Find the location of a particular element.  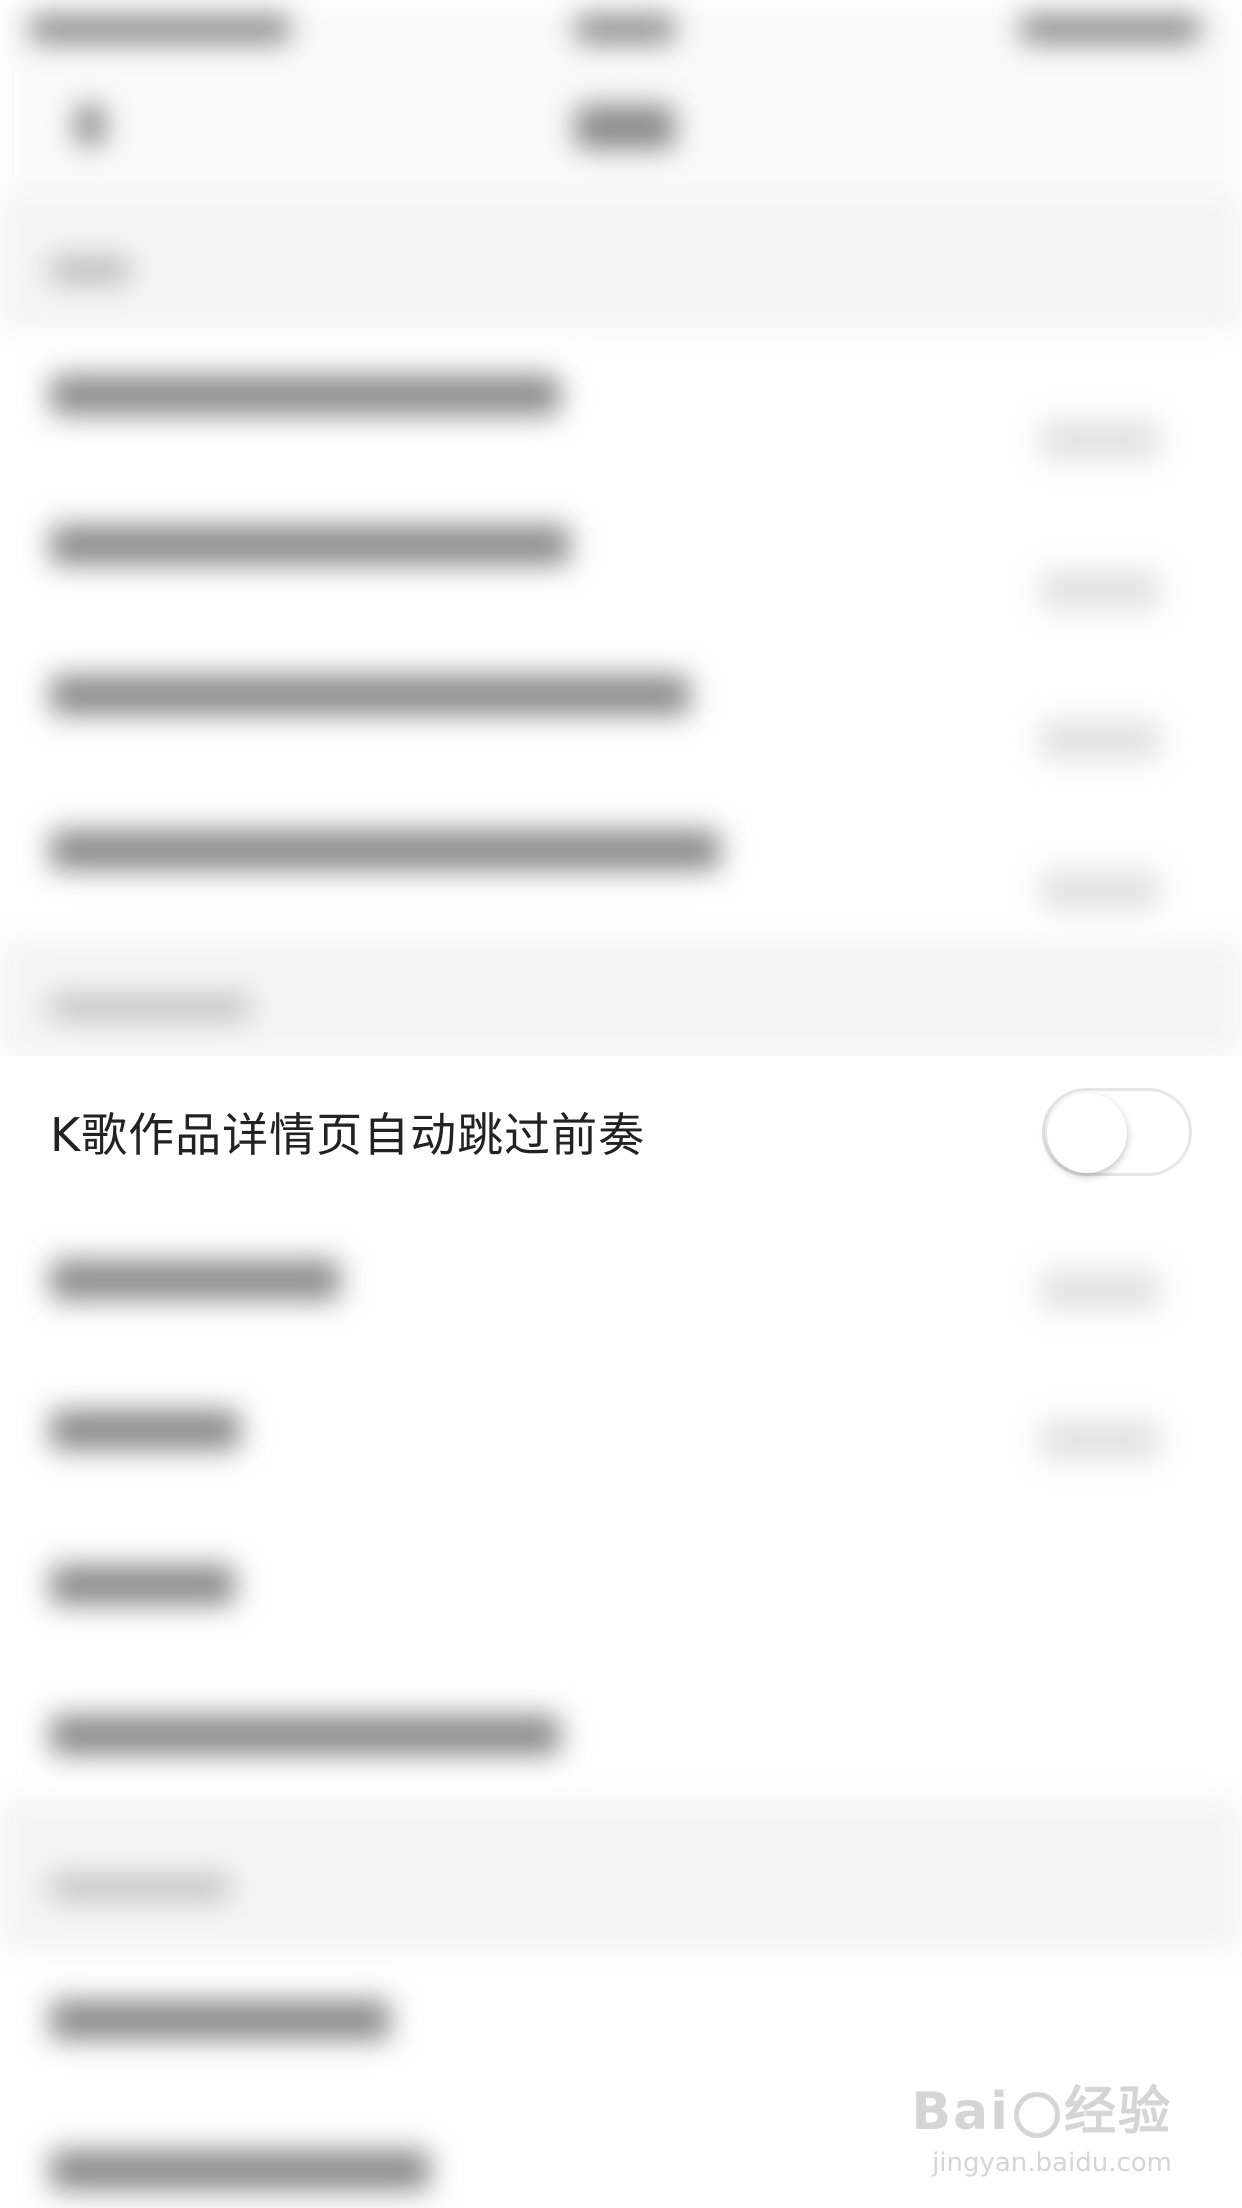

blurred-row-6-control is located at coordinates (1100, 1440).